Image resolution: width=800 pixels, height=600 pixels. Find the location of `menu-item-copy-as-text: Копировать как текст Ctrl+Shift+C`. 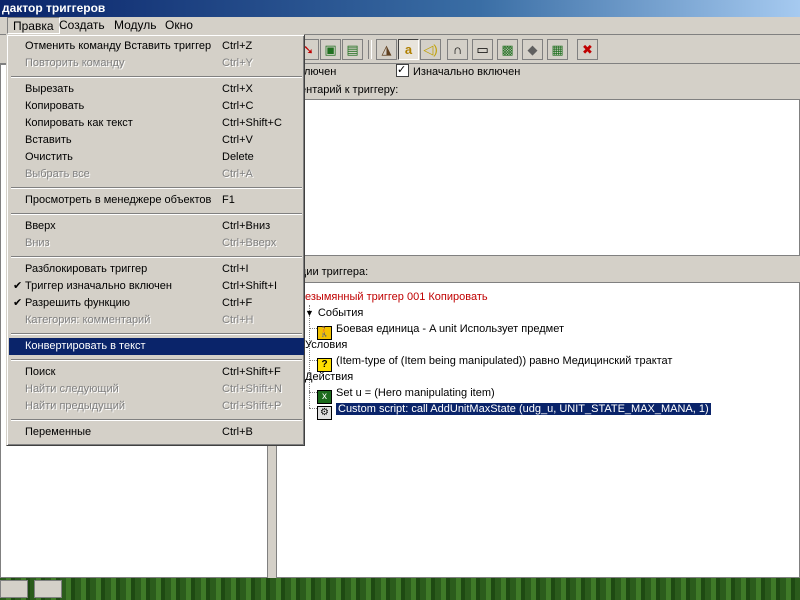

menu-item-copy-as-text: Копировать как текст Ctrl+Shift+C is located at coordinates (156, 123).